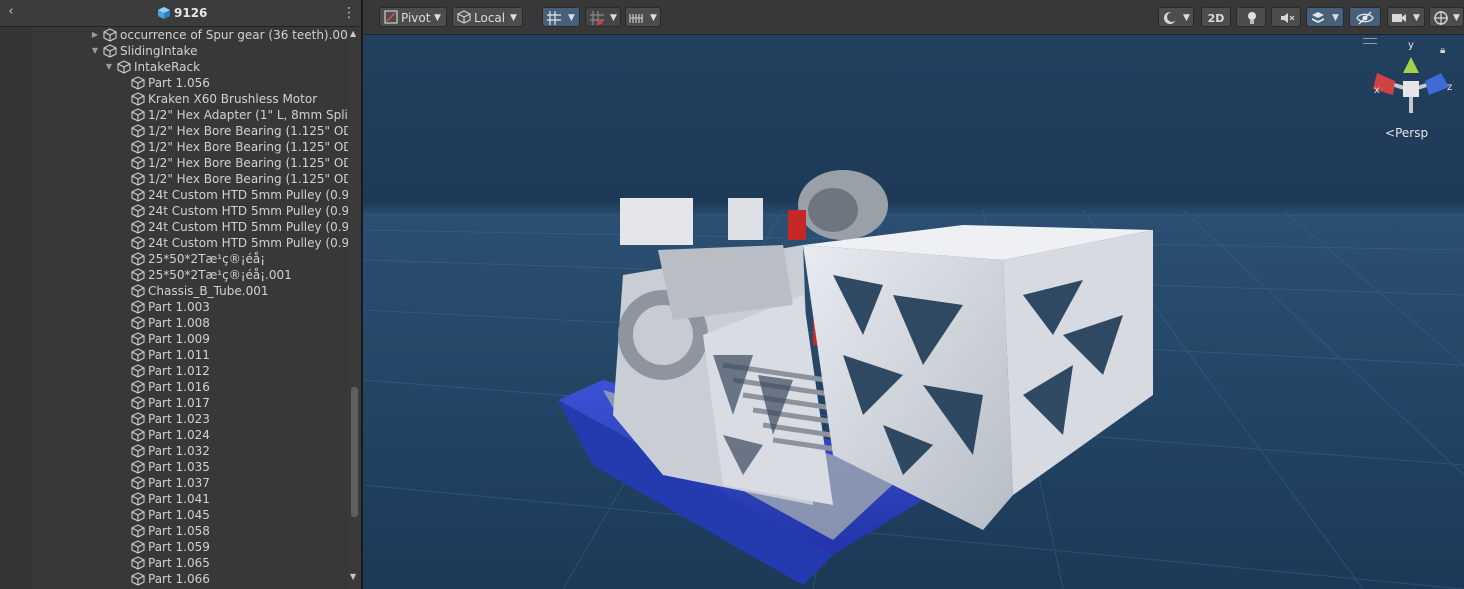  Describe the element at coordinates (179, 451) in the screenshot. I see `hierarchy-row-label: Part 1.032` at that location.